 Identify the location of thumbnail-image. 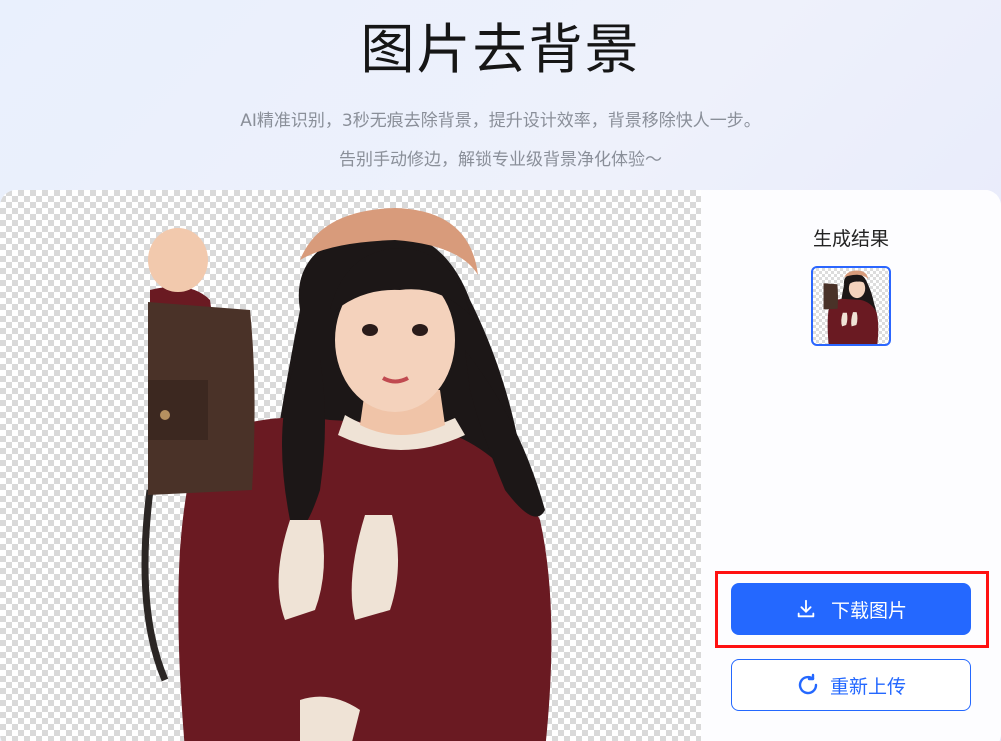
(851, 307).